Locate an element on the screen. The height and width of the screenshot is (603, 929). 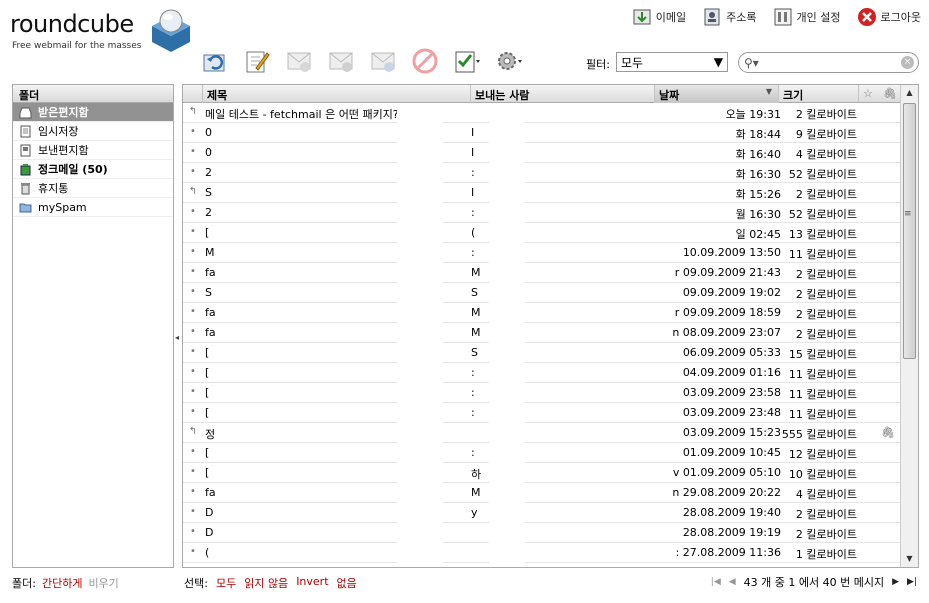
message-row: • 2: 화 16:30 52 킬로바이트 is located at coordinates (542, 173).